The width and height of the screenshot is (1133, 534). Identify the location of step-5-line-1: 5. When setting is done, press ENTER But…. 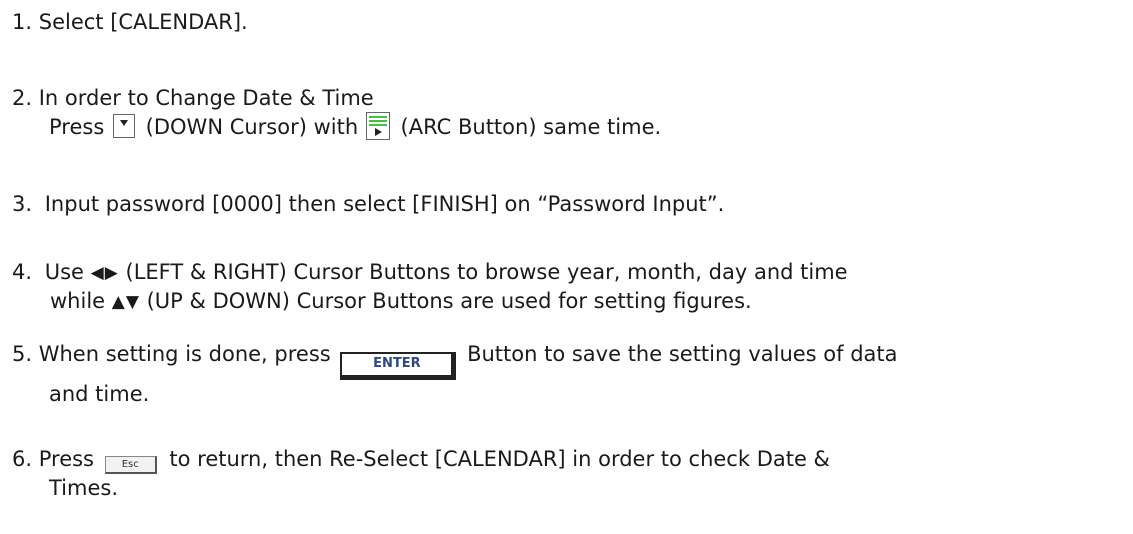
(455, 360).